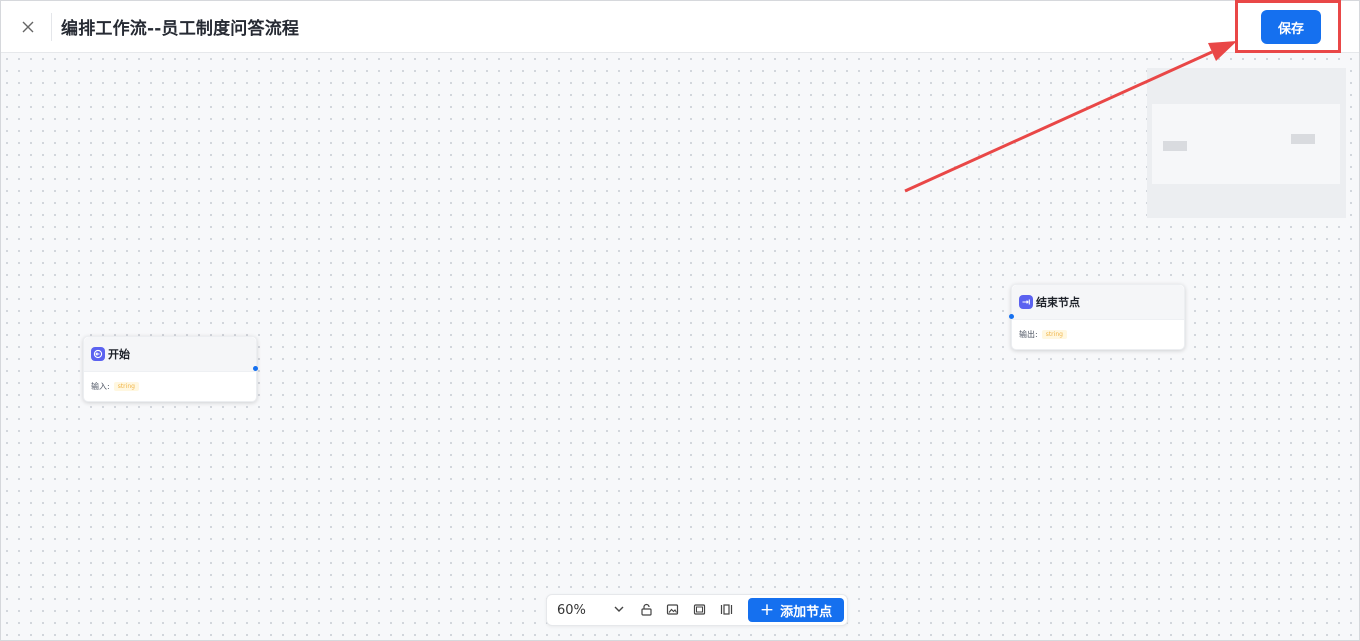 The width and height of the screenshot is (1360, 641). Describe the element at coordinates (119, 354) in the screenshot. I see `node-title: 开始` at that location.